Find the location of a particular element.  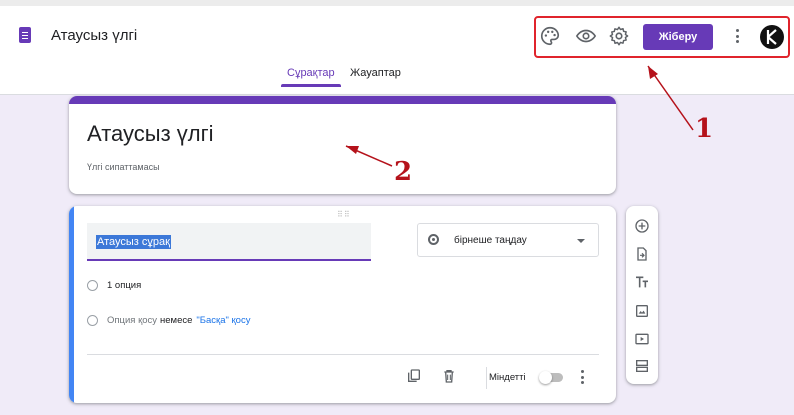

trash-icon is located at coordinates (449, 376).